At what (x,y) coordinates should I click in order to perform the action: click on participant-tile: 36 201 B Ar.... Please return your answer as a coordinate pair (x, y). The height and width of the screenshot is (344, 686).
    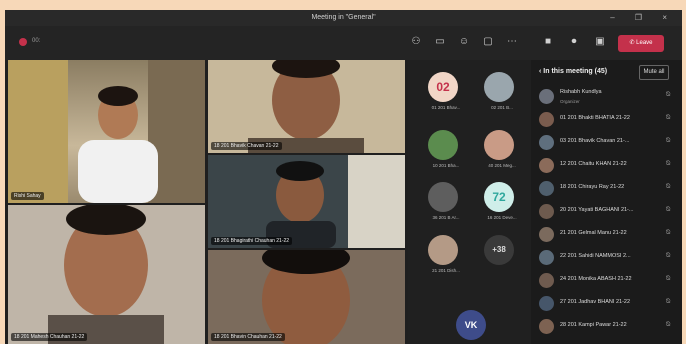
    Looking at the image, I should click on (442, 205).